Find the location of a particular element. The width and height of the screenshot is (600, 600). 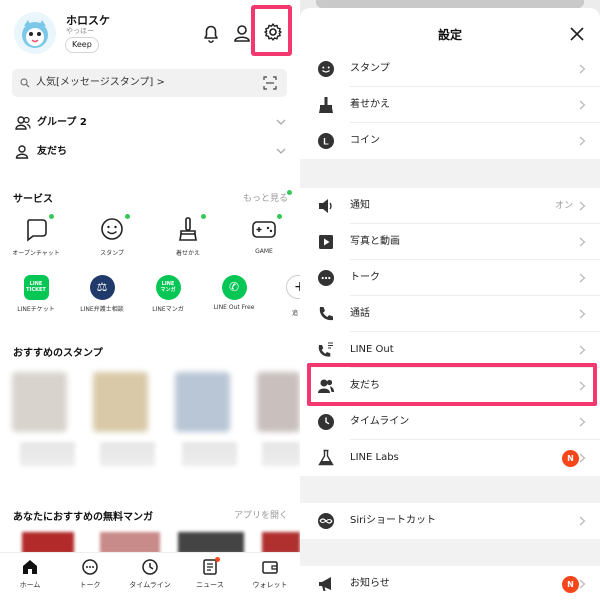

keep-button: Keep is located at coordinates (82, 45).